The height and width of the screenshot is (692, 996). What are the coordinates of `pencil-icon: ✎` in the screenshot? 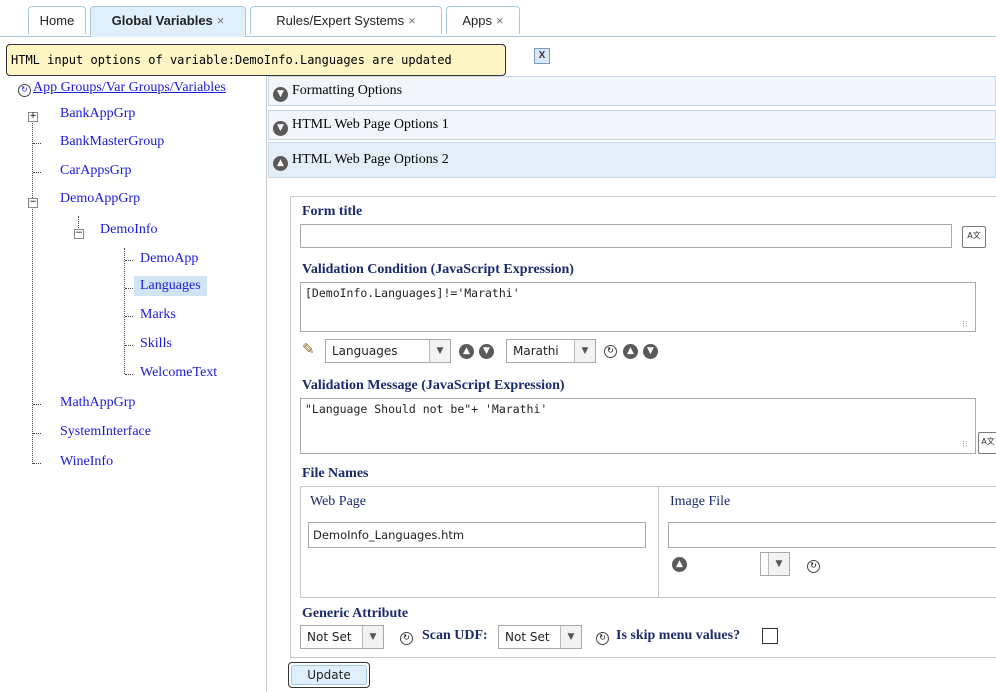 It's located at (308, 349).